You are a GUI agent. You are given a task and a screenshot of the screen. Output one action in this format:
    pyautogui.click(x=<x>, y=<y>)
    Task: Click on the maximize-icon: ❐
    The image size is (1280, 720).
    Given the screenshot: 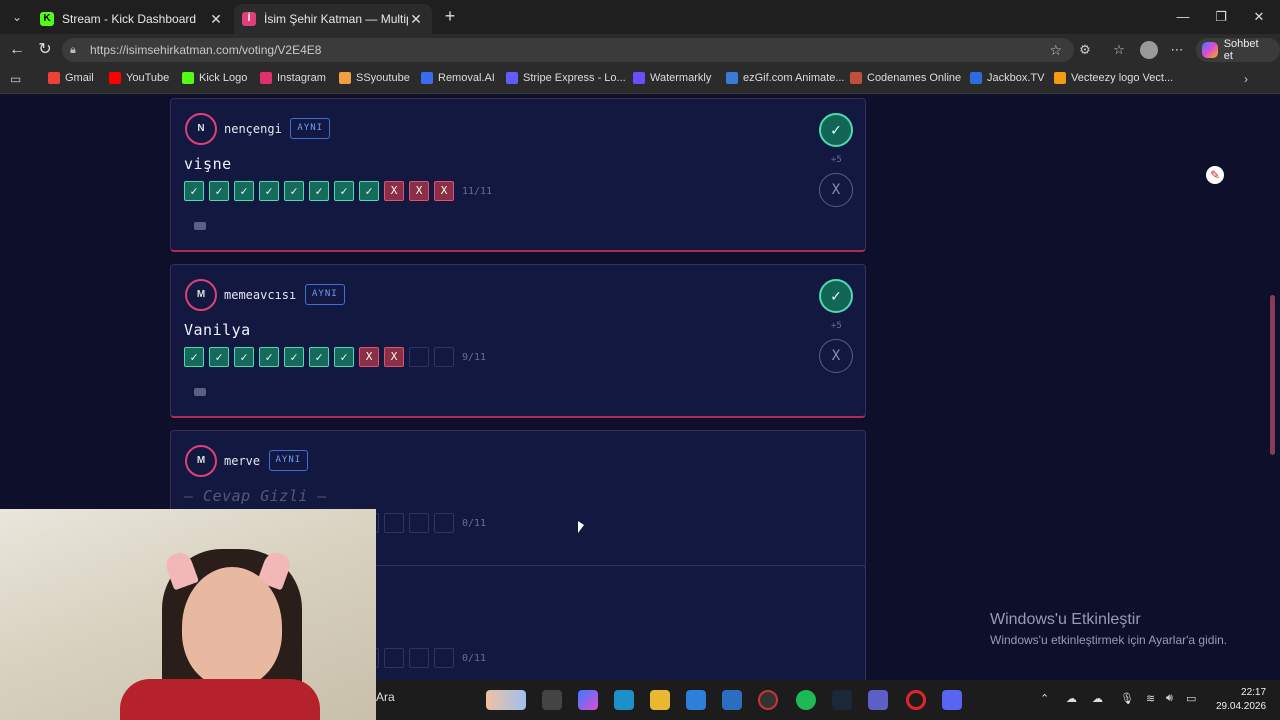 What is the action you would take?
    pyautogui.click(x=1221, y=17)
    